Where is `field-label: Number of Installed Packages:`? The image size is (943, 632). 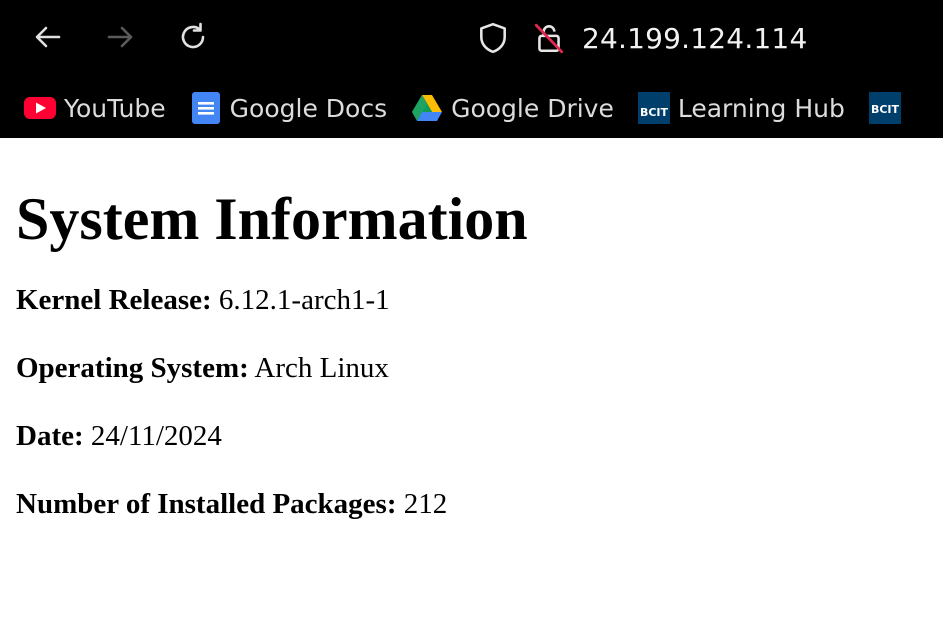
field-label: Number of Installed Packages: is located at coordinates (206, 504).